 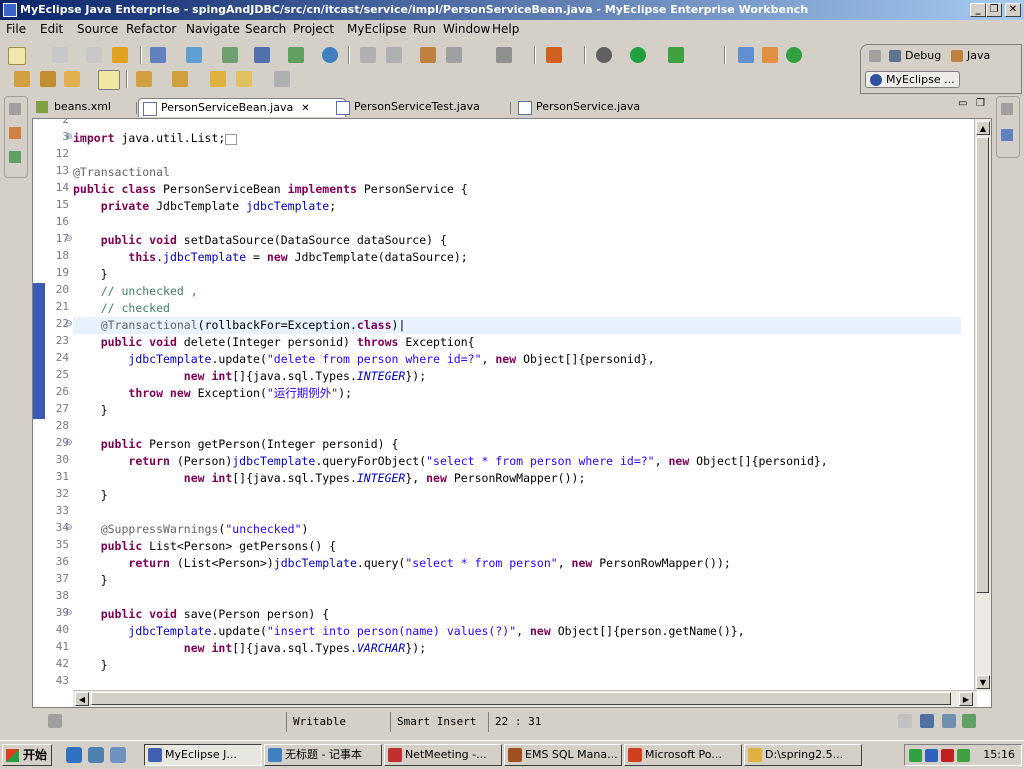 What do you see at coordinates (424, 29) in the screenshot?
I see `menu-run: Run` at bounding box center [424, 29].